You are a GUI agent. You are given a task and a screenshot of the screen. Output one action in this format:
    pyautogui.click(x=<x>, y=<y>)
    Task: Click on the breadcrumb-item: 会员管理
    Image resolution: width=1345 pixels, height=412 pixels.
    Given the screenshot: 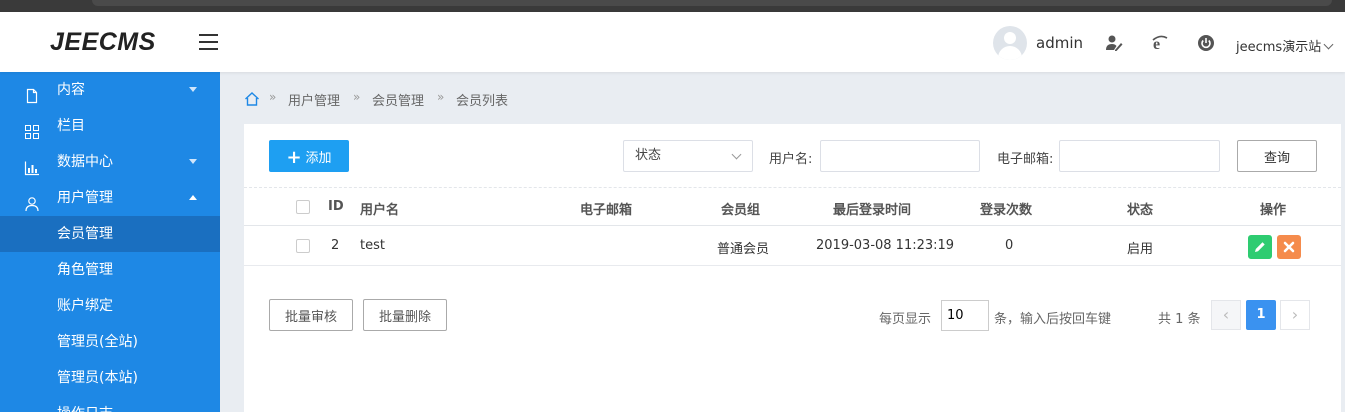 What is the action you would take?
    pyautogui.click(x=398, y=99)
    